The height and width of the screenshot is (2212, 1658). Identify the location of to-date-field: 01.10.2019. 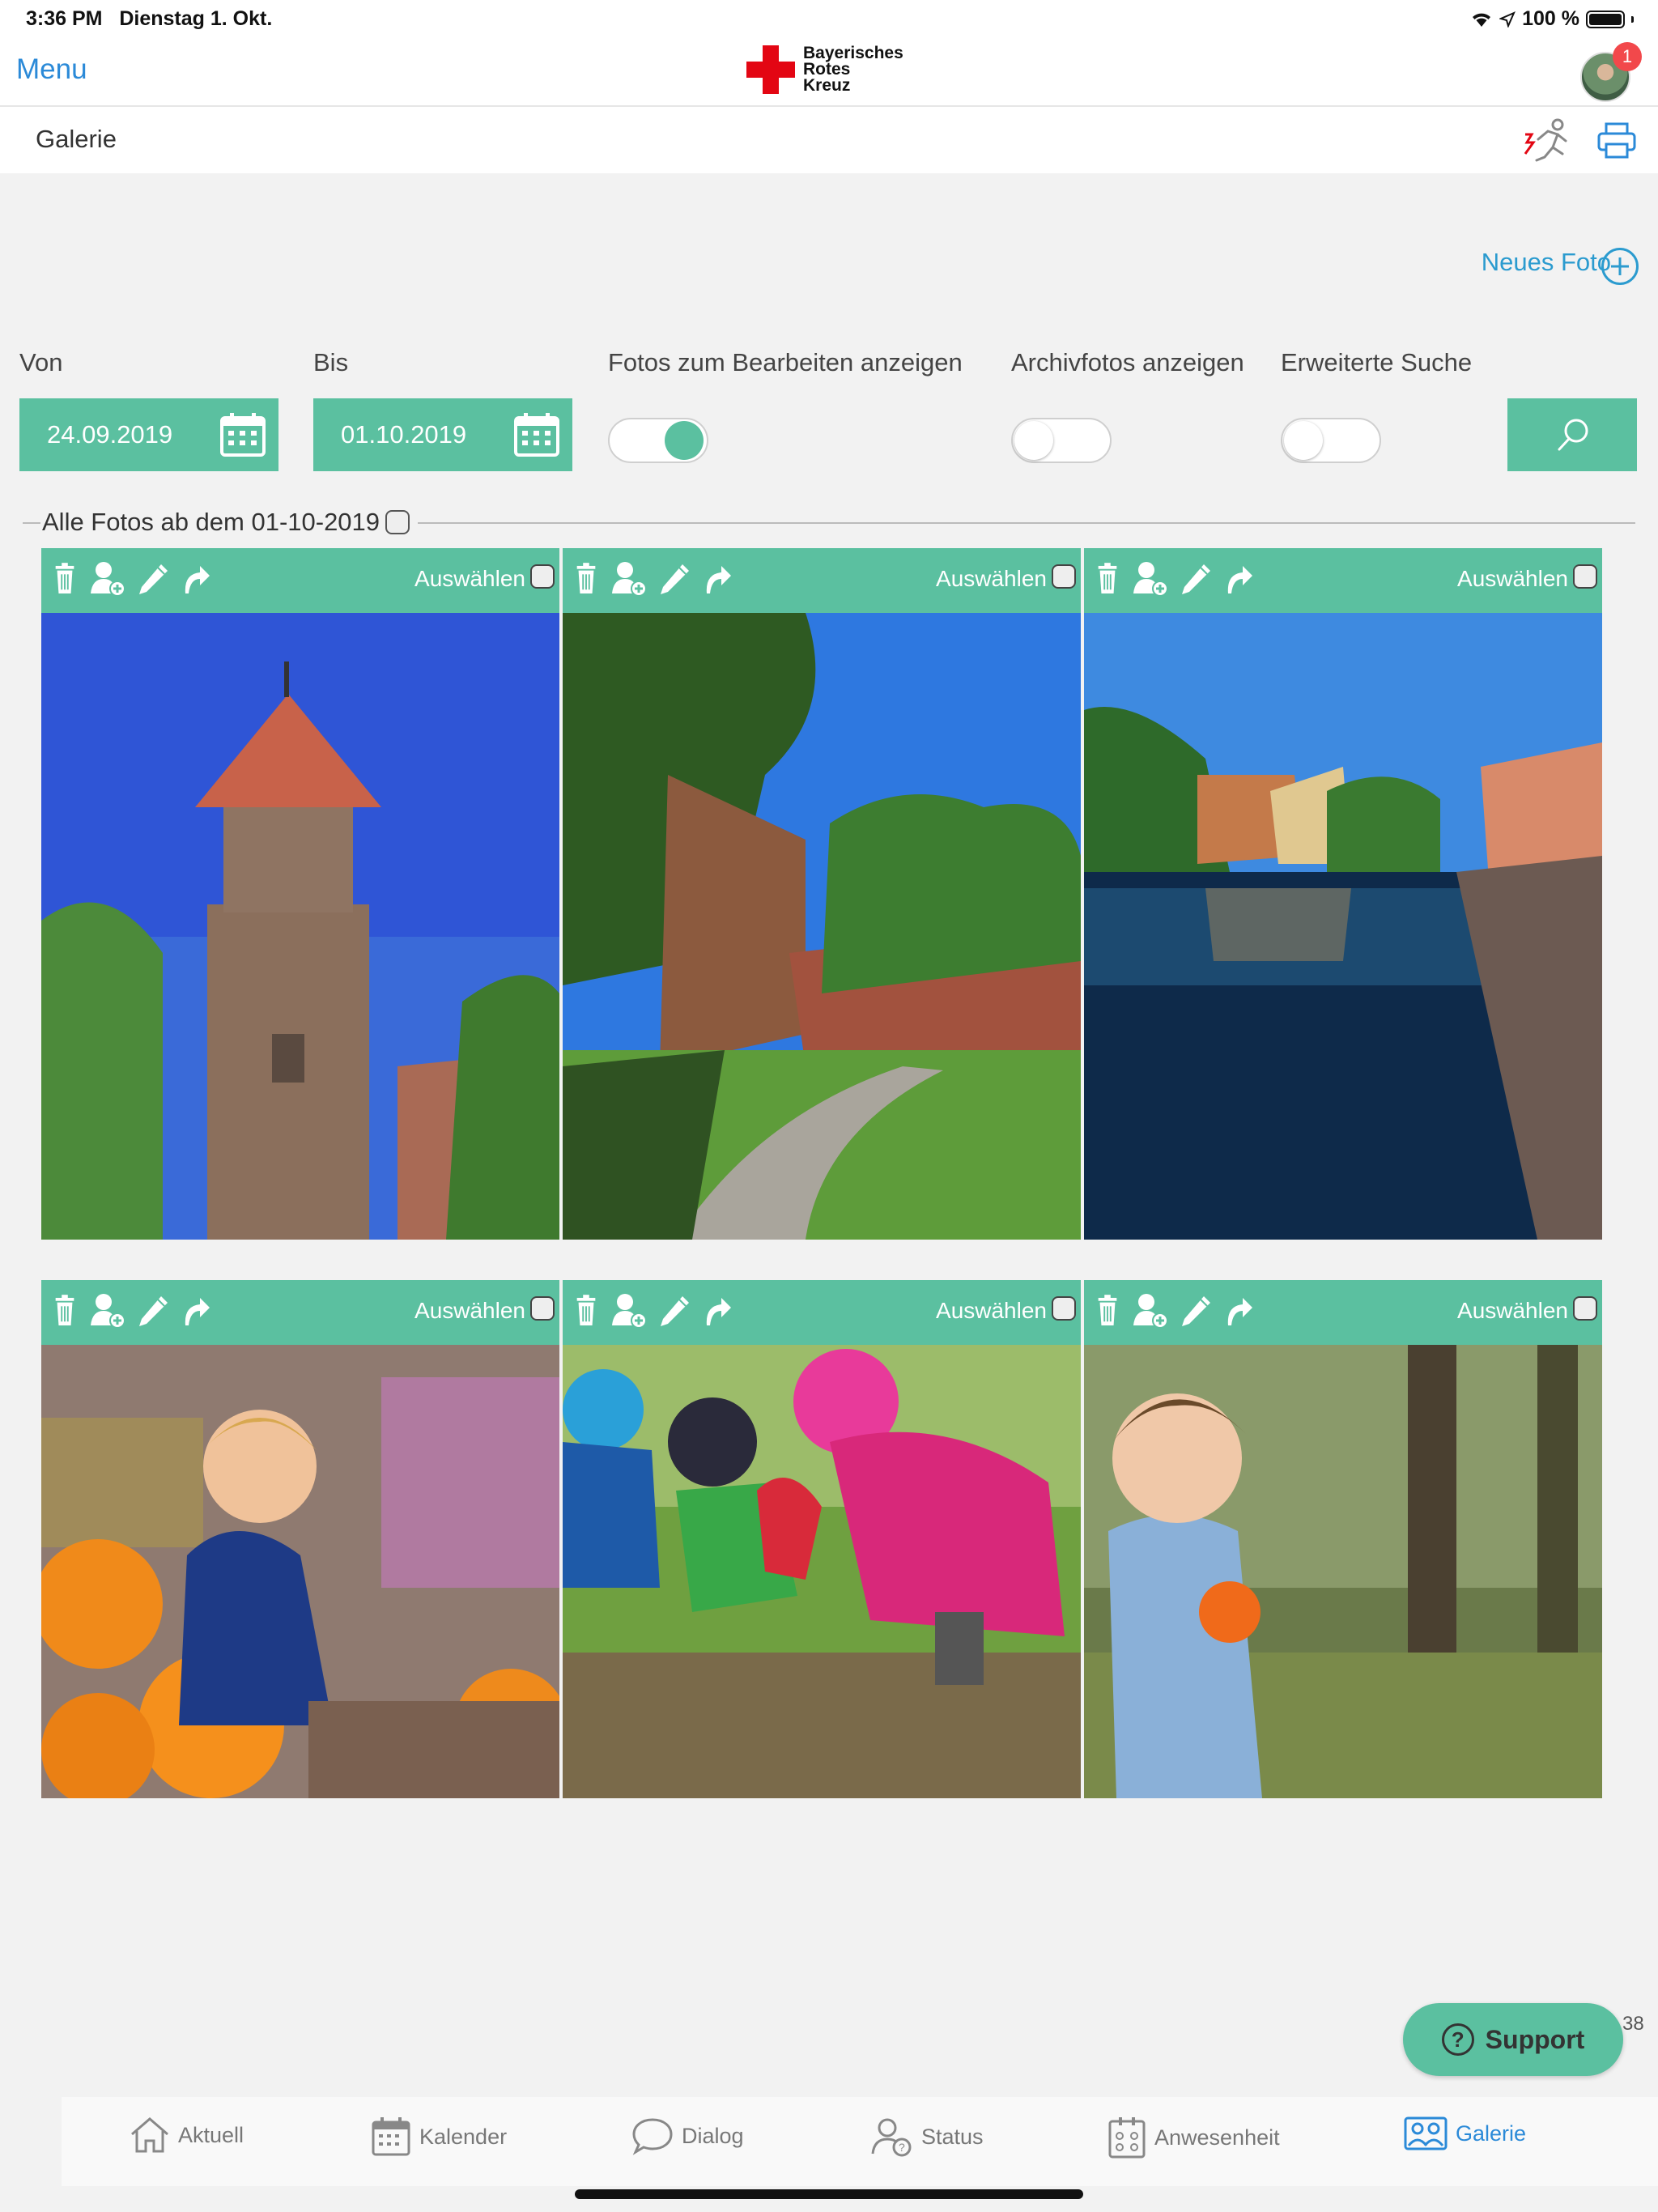
(442, 434).